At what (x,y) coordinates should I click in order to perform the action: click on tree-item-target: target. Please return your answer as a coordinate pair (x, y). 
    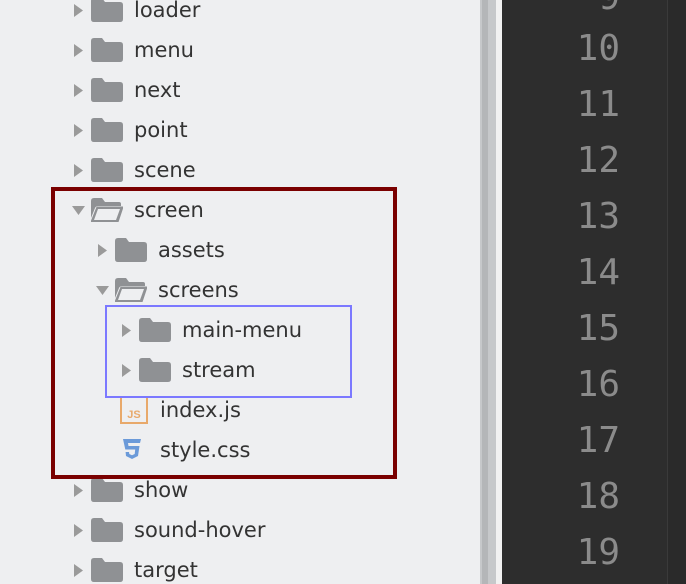
    Looking at the image, I should click on (133, 567).